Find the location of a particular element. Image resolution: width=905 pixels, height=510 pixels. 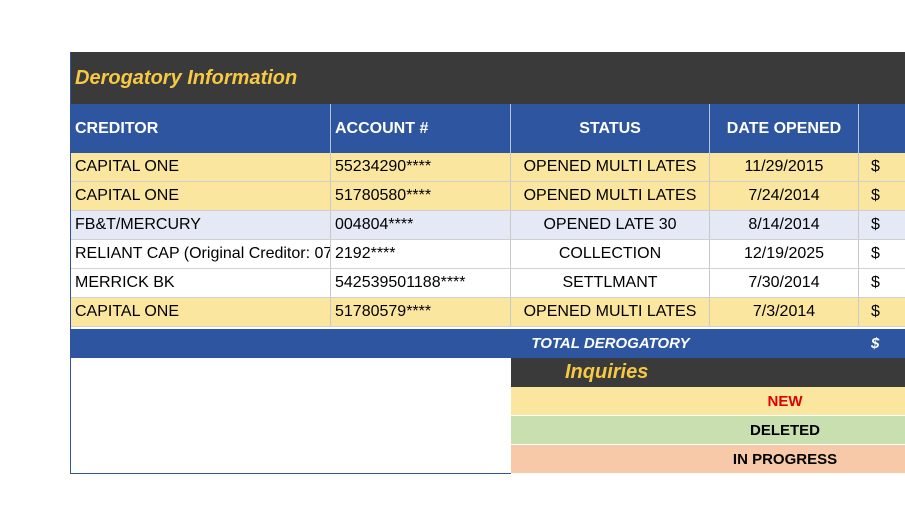

status-cell: OPENED LATE 30 is located at coordinates (610, 225).